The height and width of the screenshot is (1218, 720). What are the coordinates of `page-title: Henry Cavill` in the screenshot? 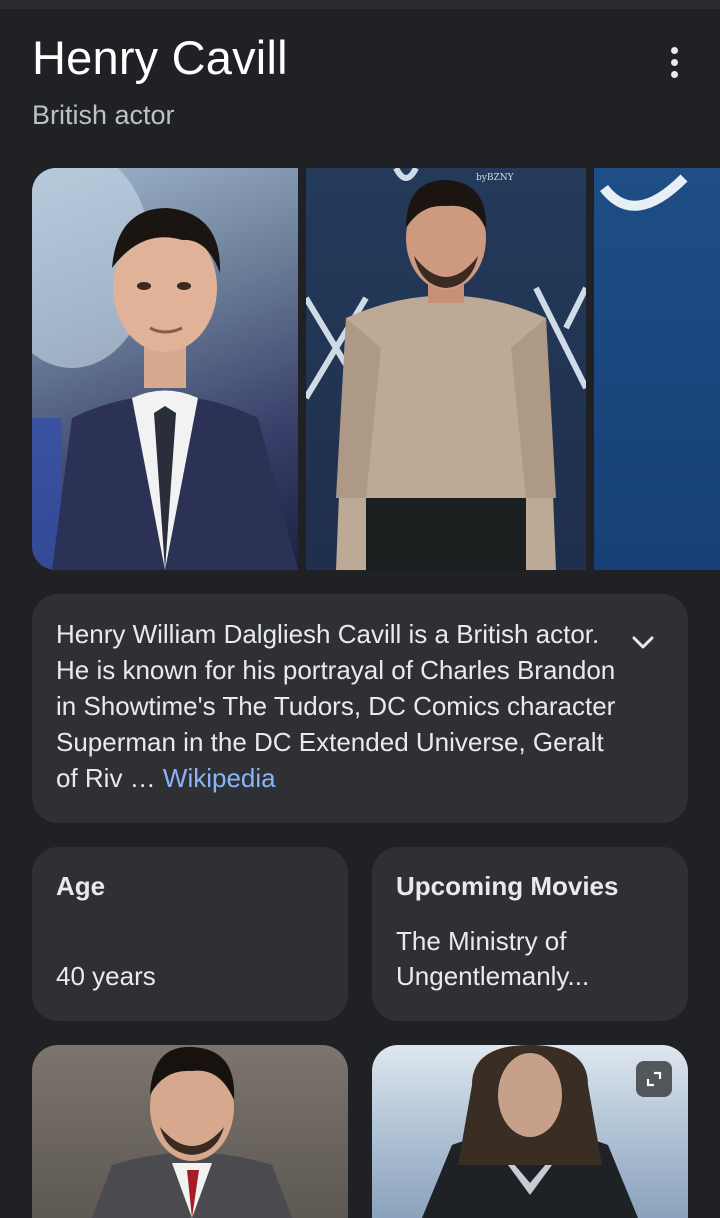 It's located at (160, 57).